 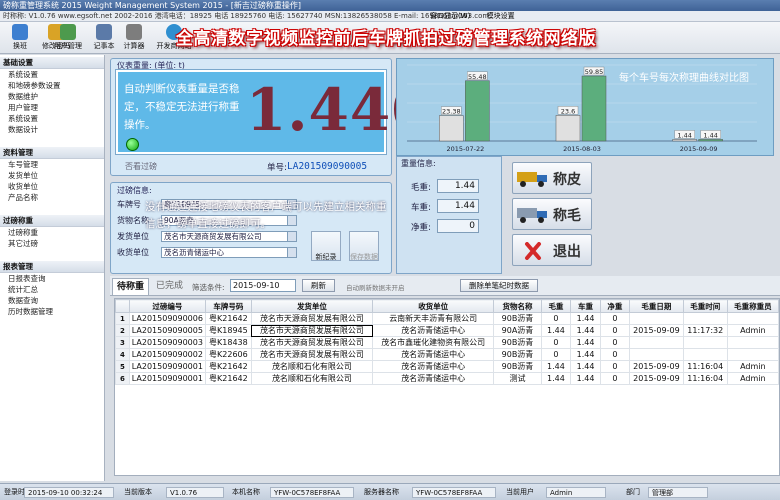 I want to click on net-field: 0, so click(x=458, y=226).